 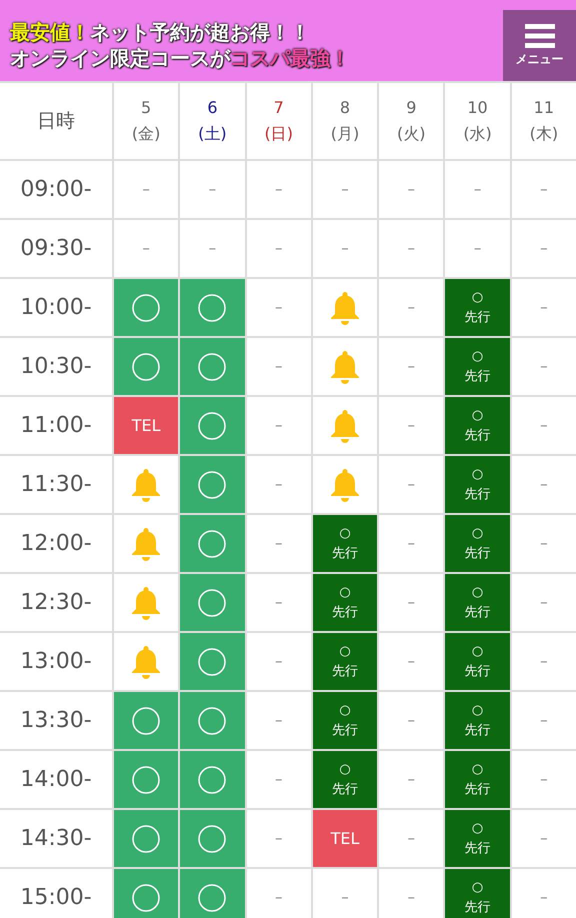 I want to click on time-label: 09:00-, so click(x=56, y=190).